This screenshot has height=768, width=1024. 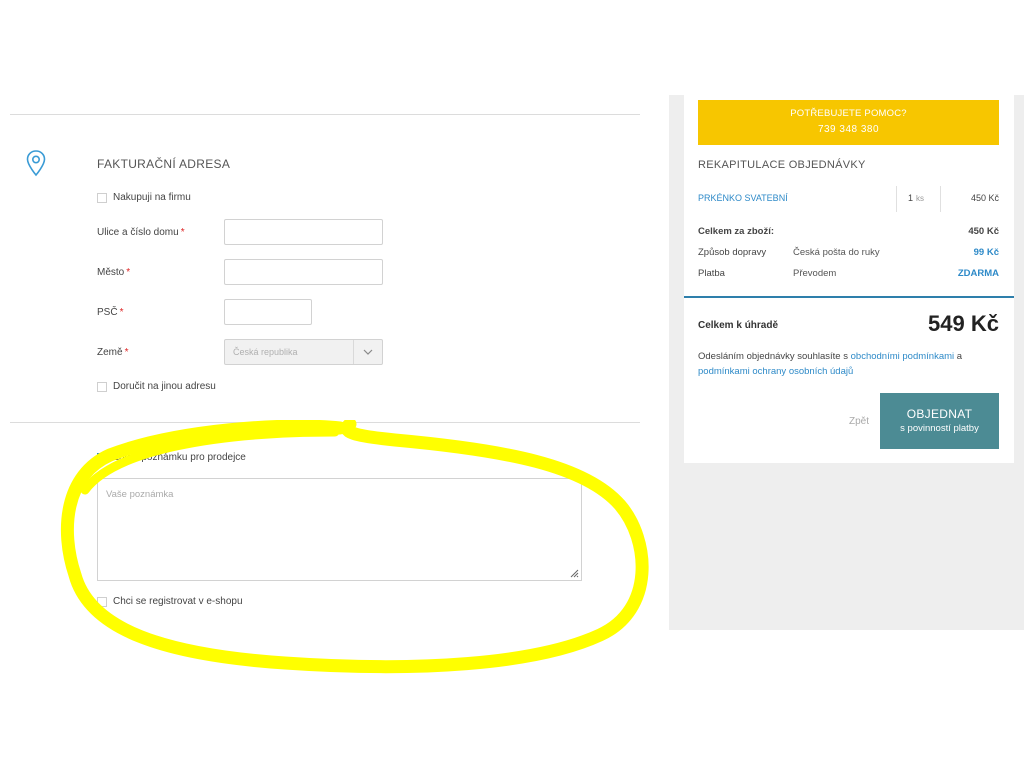 What do you see at coordinates (983, 231) in the screenshot?
I see `goods-total-value: 450 Kč` at bounding box center [983, 231].